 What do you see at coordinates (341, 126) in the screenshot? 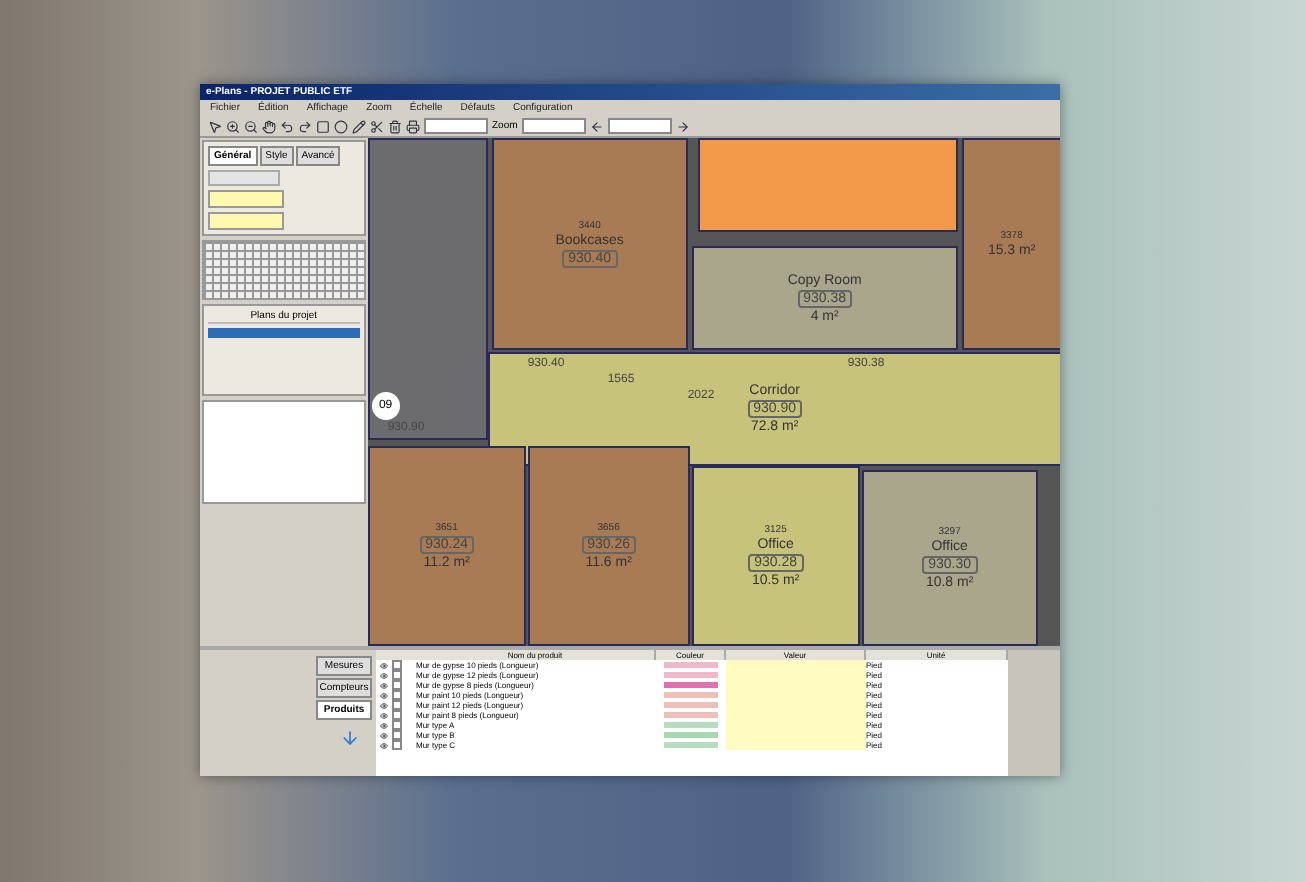
I see `circle-icon` at bounding box center [341, 126].